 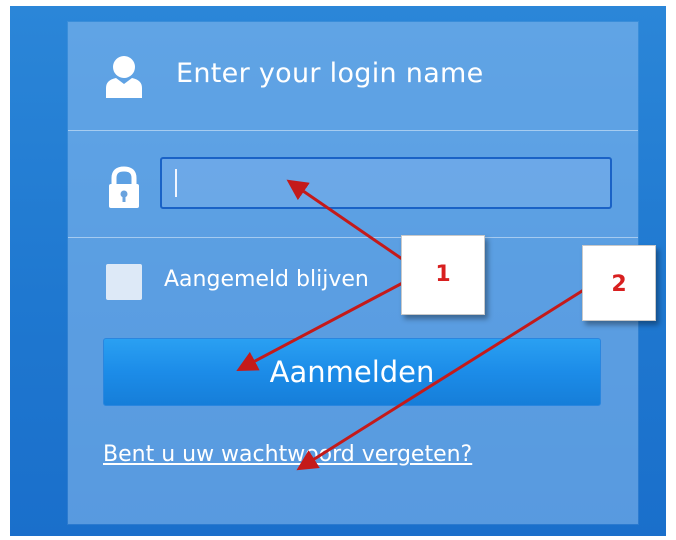 What do you see at coordinates (352, 372) in the screenshot?
I see `login-button: Aanmelden` at bounding box center [352, 372].